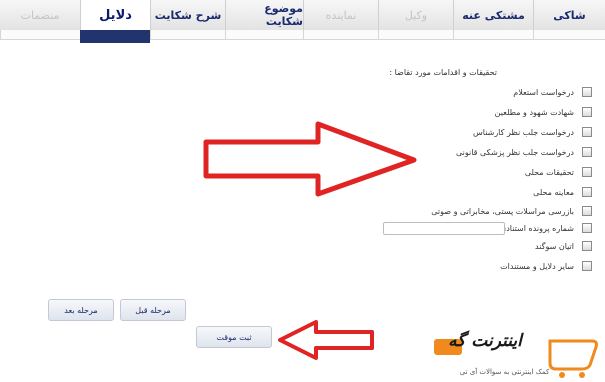  Describe the element at coordinates (326, 340) in the screenshot. I see `arrow-left-annotation` at that location.